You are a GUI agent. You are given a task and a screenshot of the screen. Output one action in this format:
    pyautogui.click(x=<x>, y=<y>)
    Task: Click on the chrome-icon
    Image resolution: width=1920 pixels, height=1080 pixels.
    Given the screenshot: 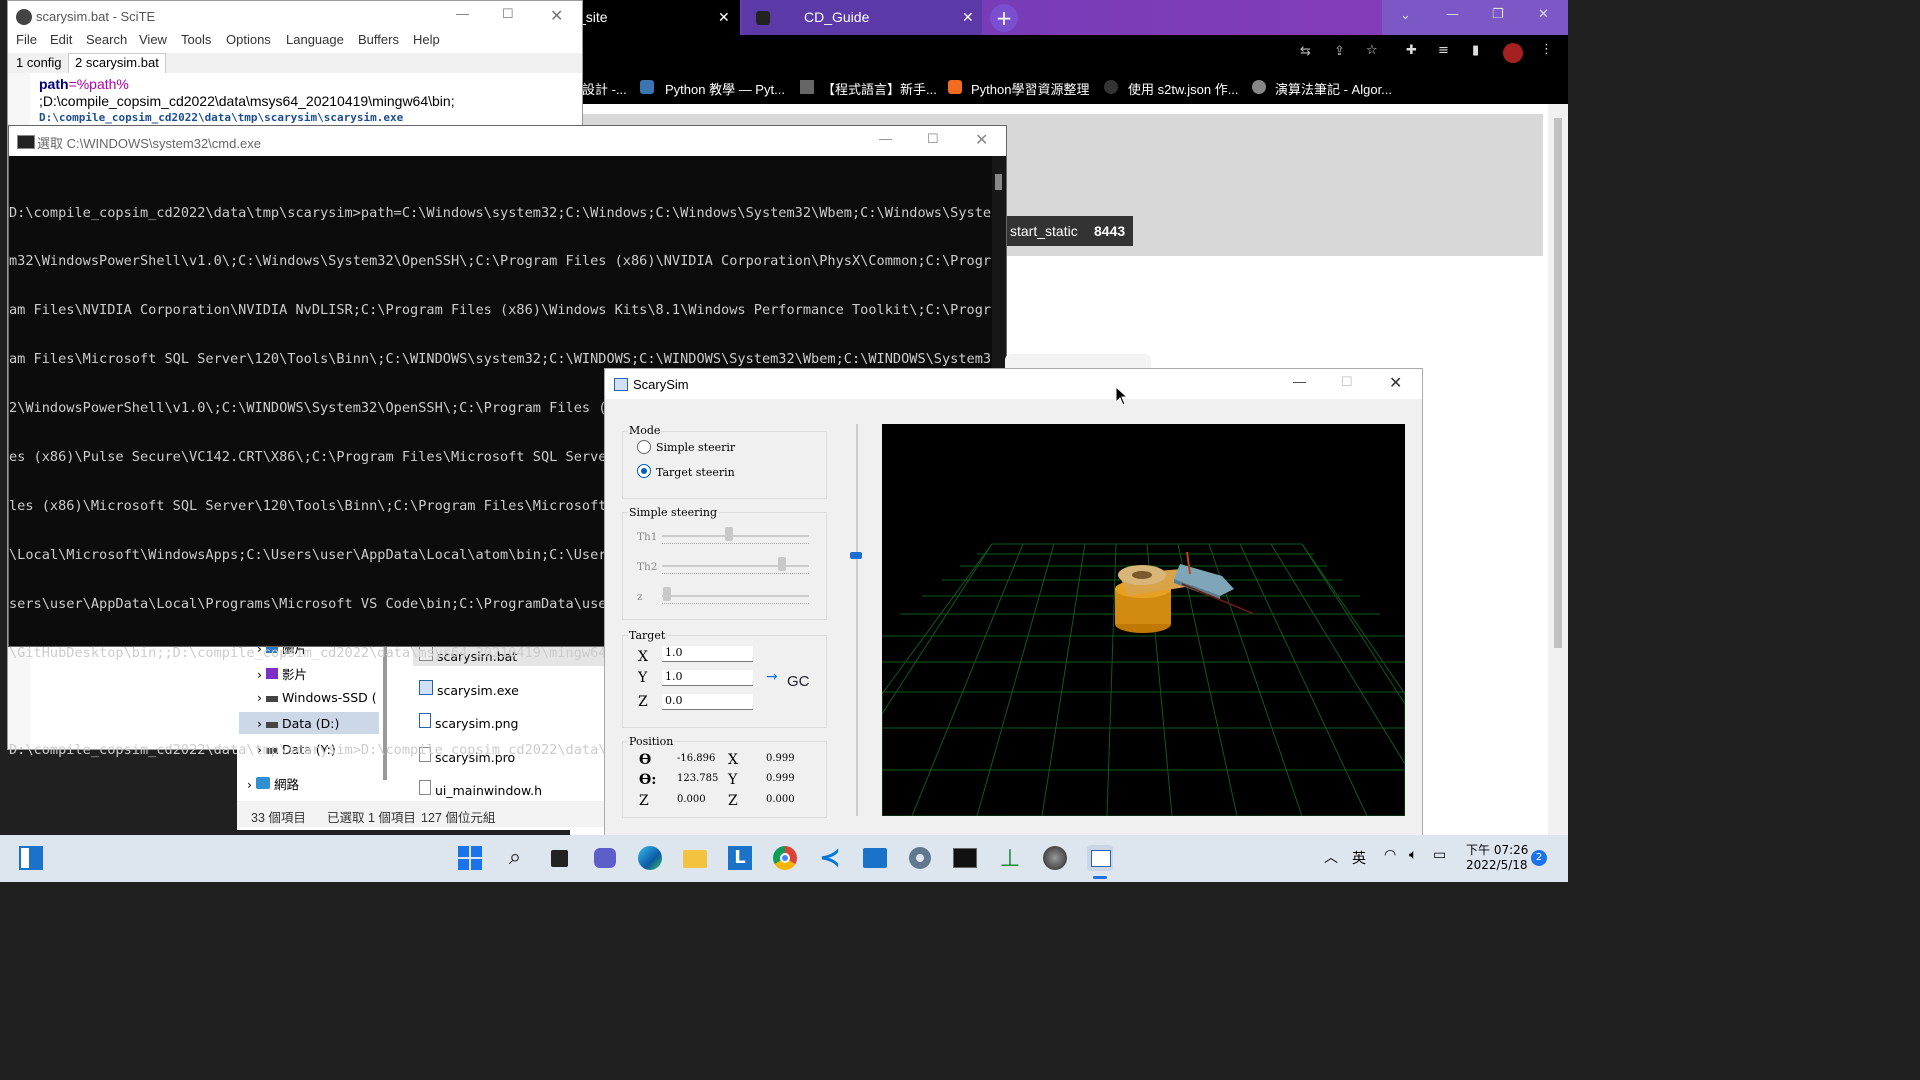 What is the action you would take?
    pyautogui.click(x=785, y=858)
    